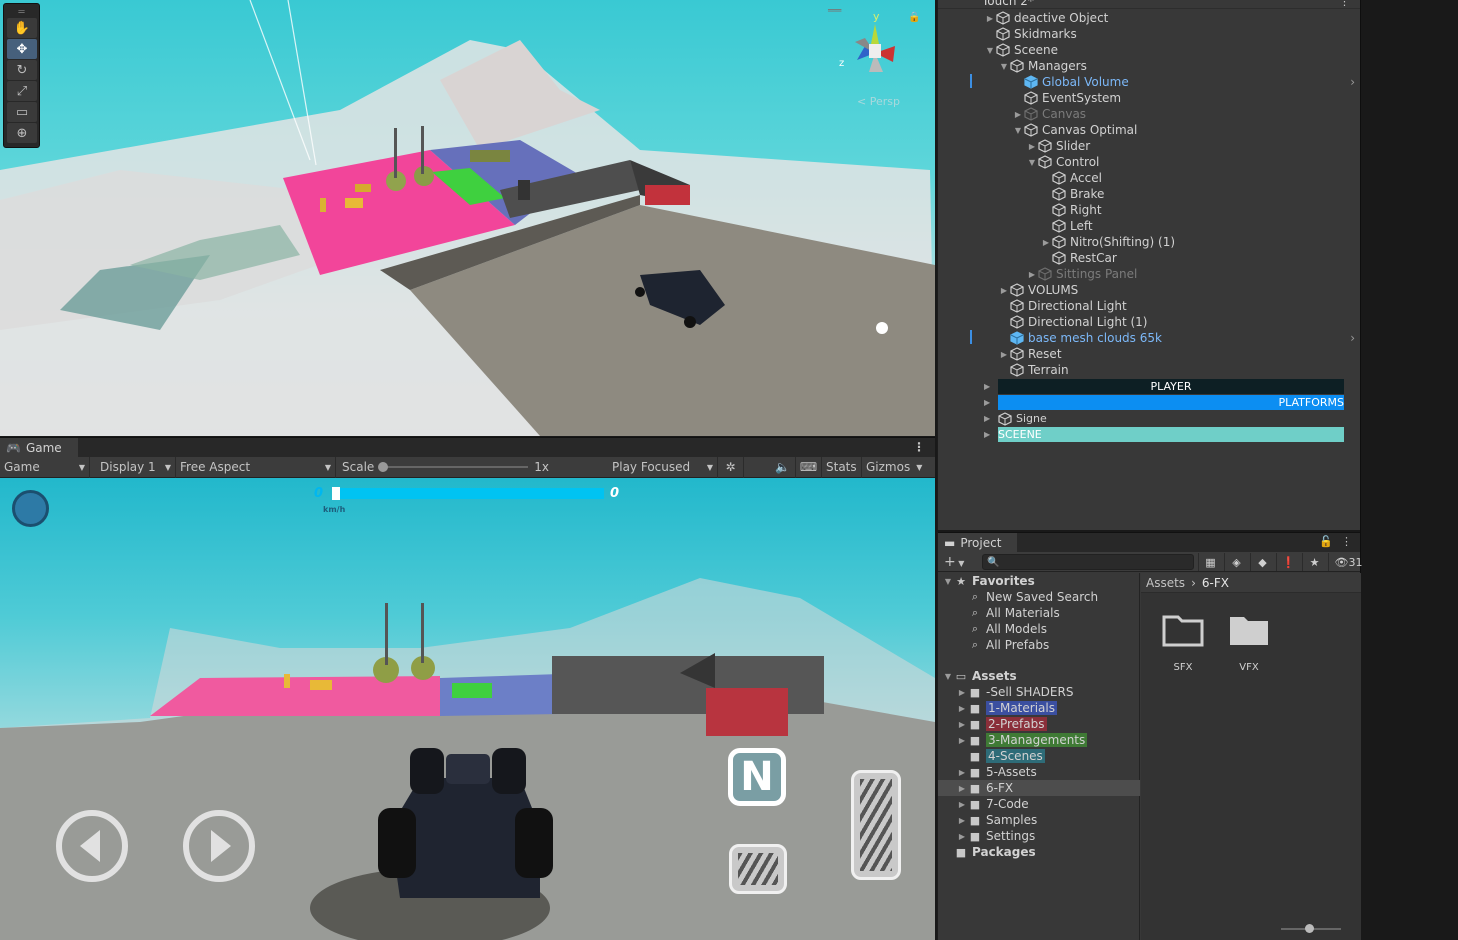  What do you see at coordinates (1039, 676) in the screenshot?
I see `project-tree-item: ▼ ▭ Assets` at bounding box center [1039, 676].